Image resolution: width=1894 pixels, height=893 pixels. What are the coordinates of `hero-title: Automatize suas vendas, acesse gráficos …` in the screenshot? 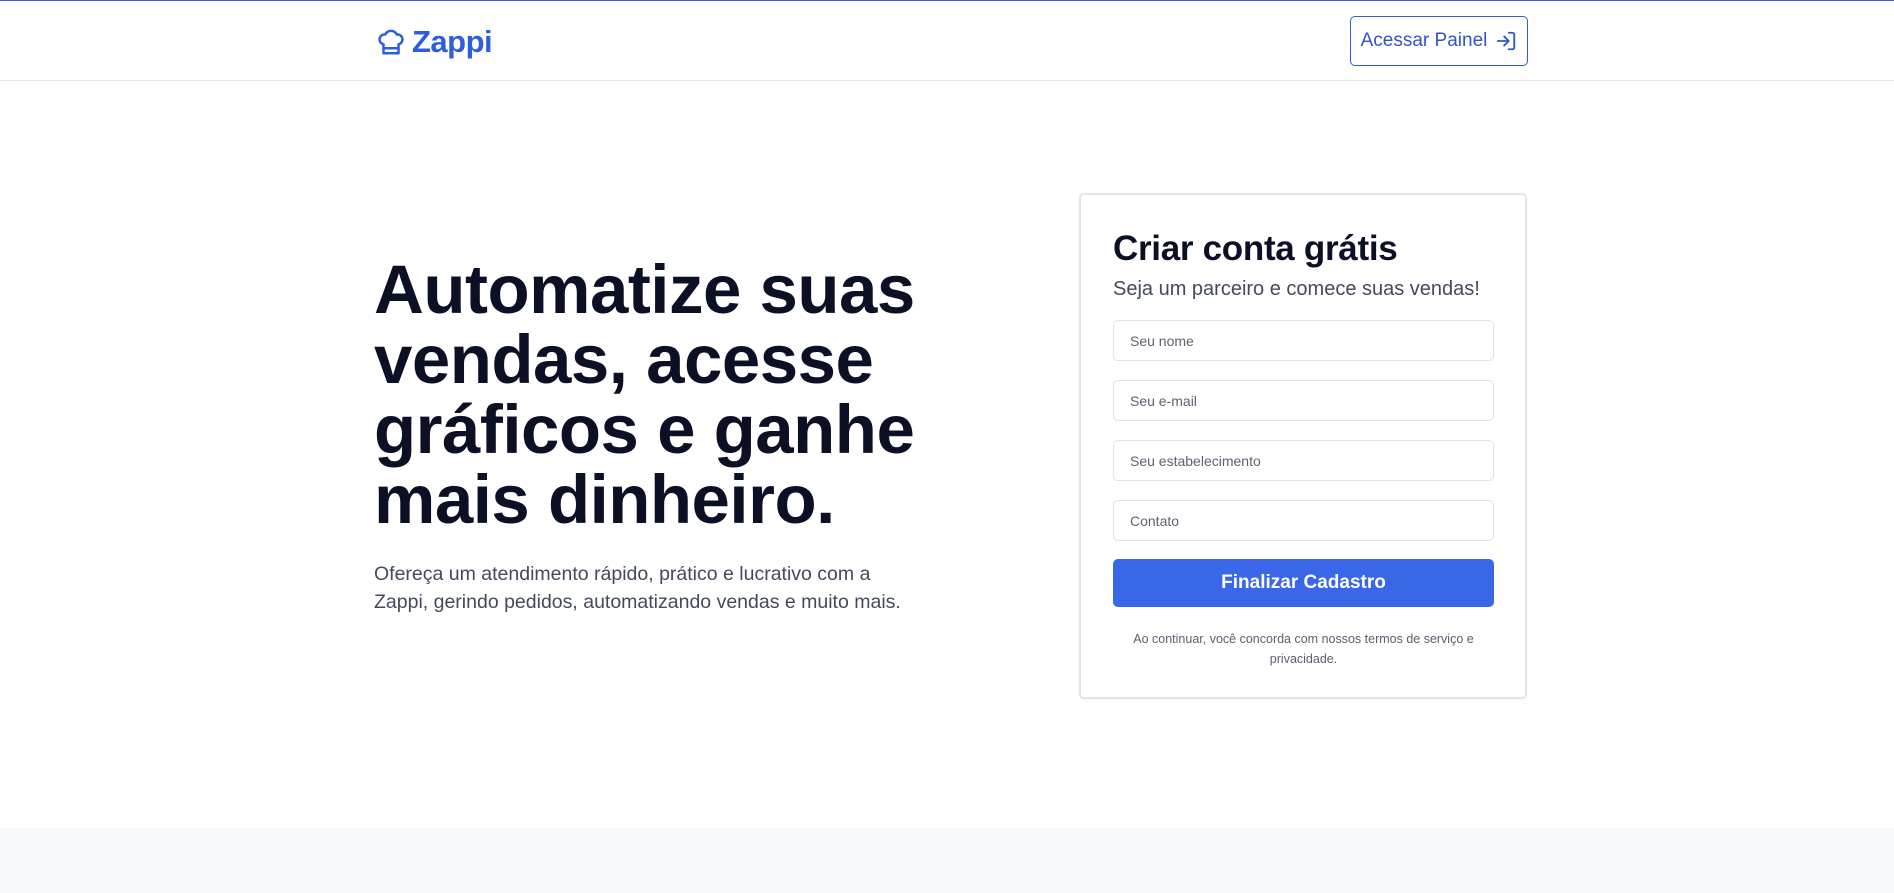 It's located at (644, 394).